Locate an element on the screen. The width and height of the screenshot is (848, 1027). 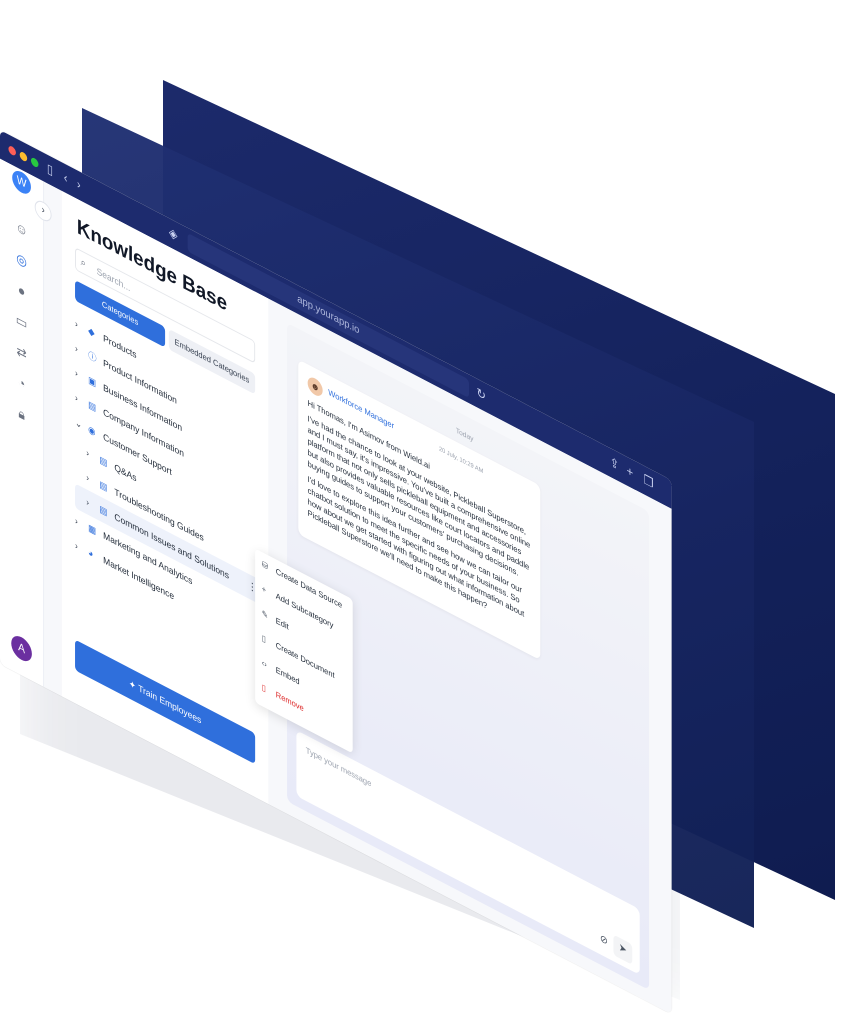
train-employees-label: Train Employees is located at coordinates (170, 704).